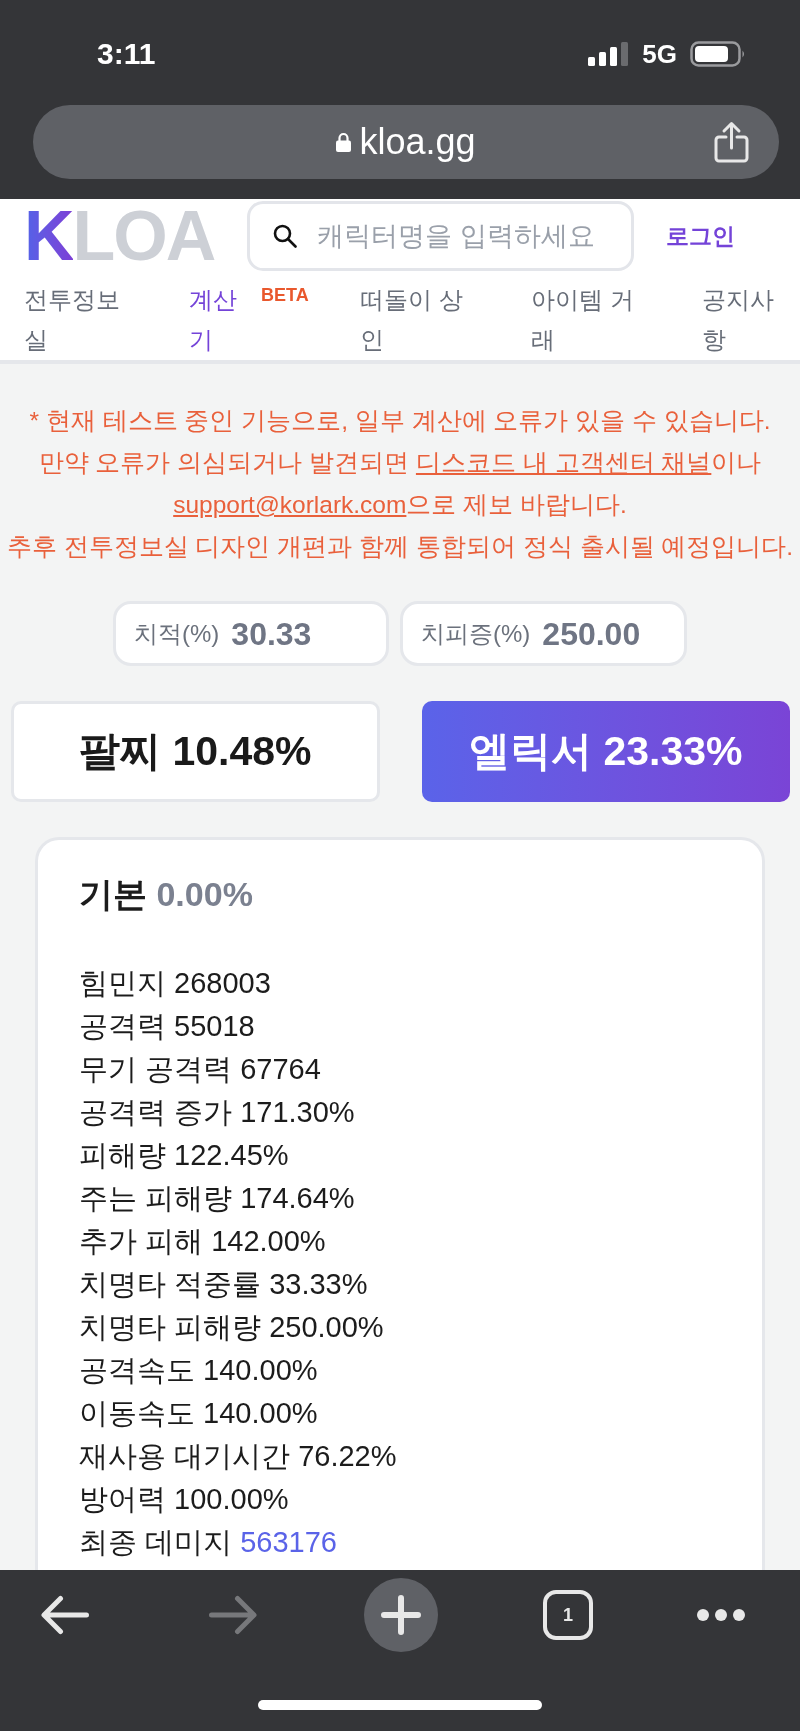 The height and width of the screenshot is (1731, 800). I want to click on stat-line: 피해량 122.45%, so click(184, 1155).